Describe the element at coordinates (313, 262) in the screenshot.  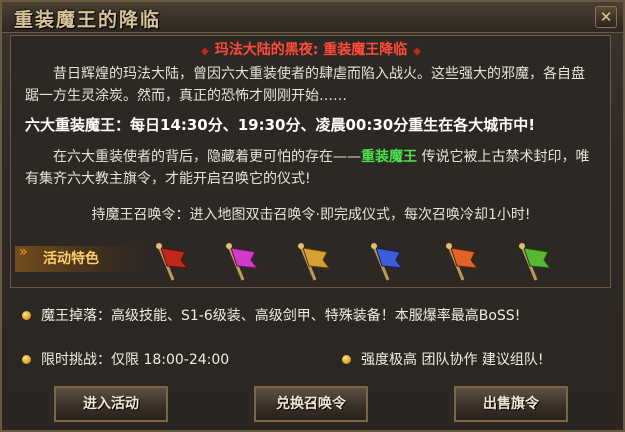
I see `gold-flag-icon` at that location.